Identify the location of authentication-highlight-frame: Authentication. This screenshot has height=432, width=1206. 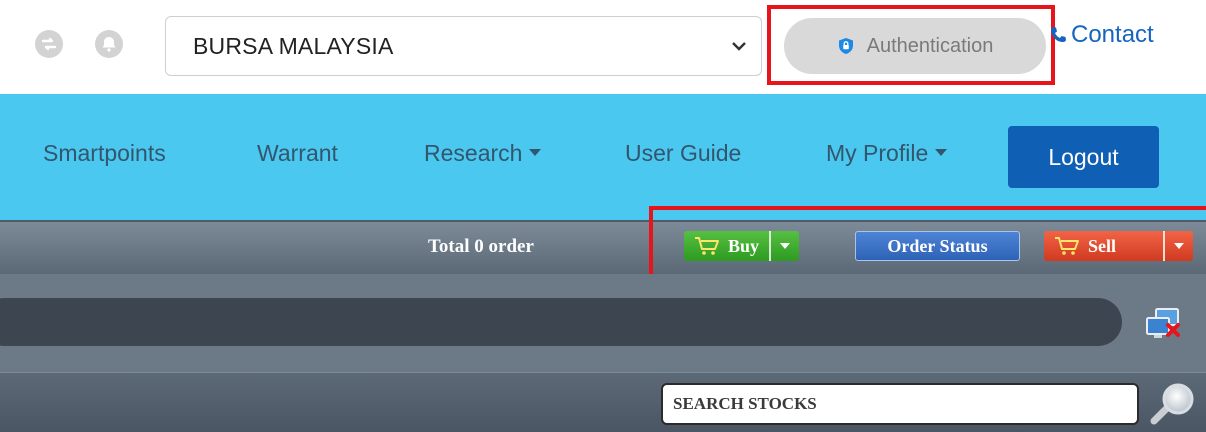
(911, 45).